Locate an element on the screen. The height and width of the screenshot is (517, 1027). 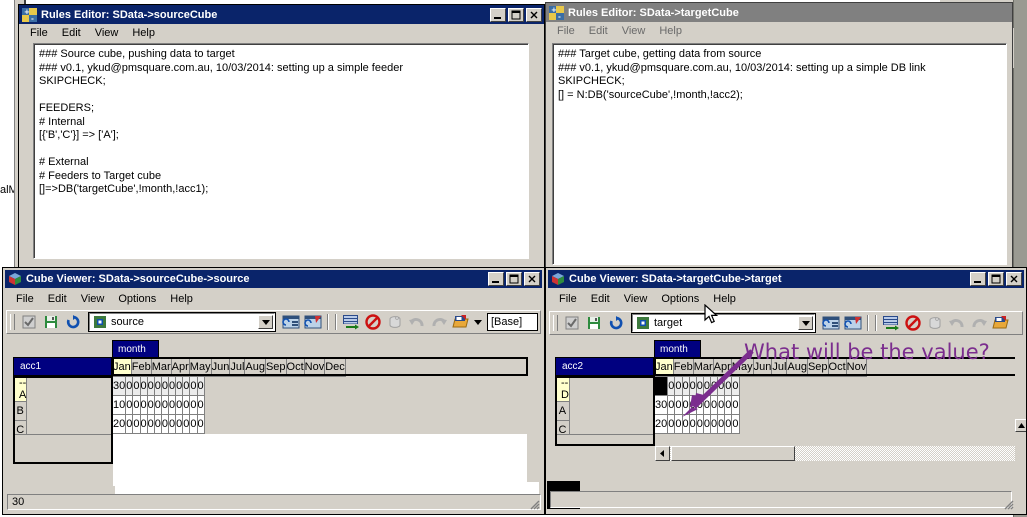
dropdown-arrow-icon is located at coordinates (478, 322).